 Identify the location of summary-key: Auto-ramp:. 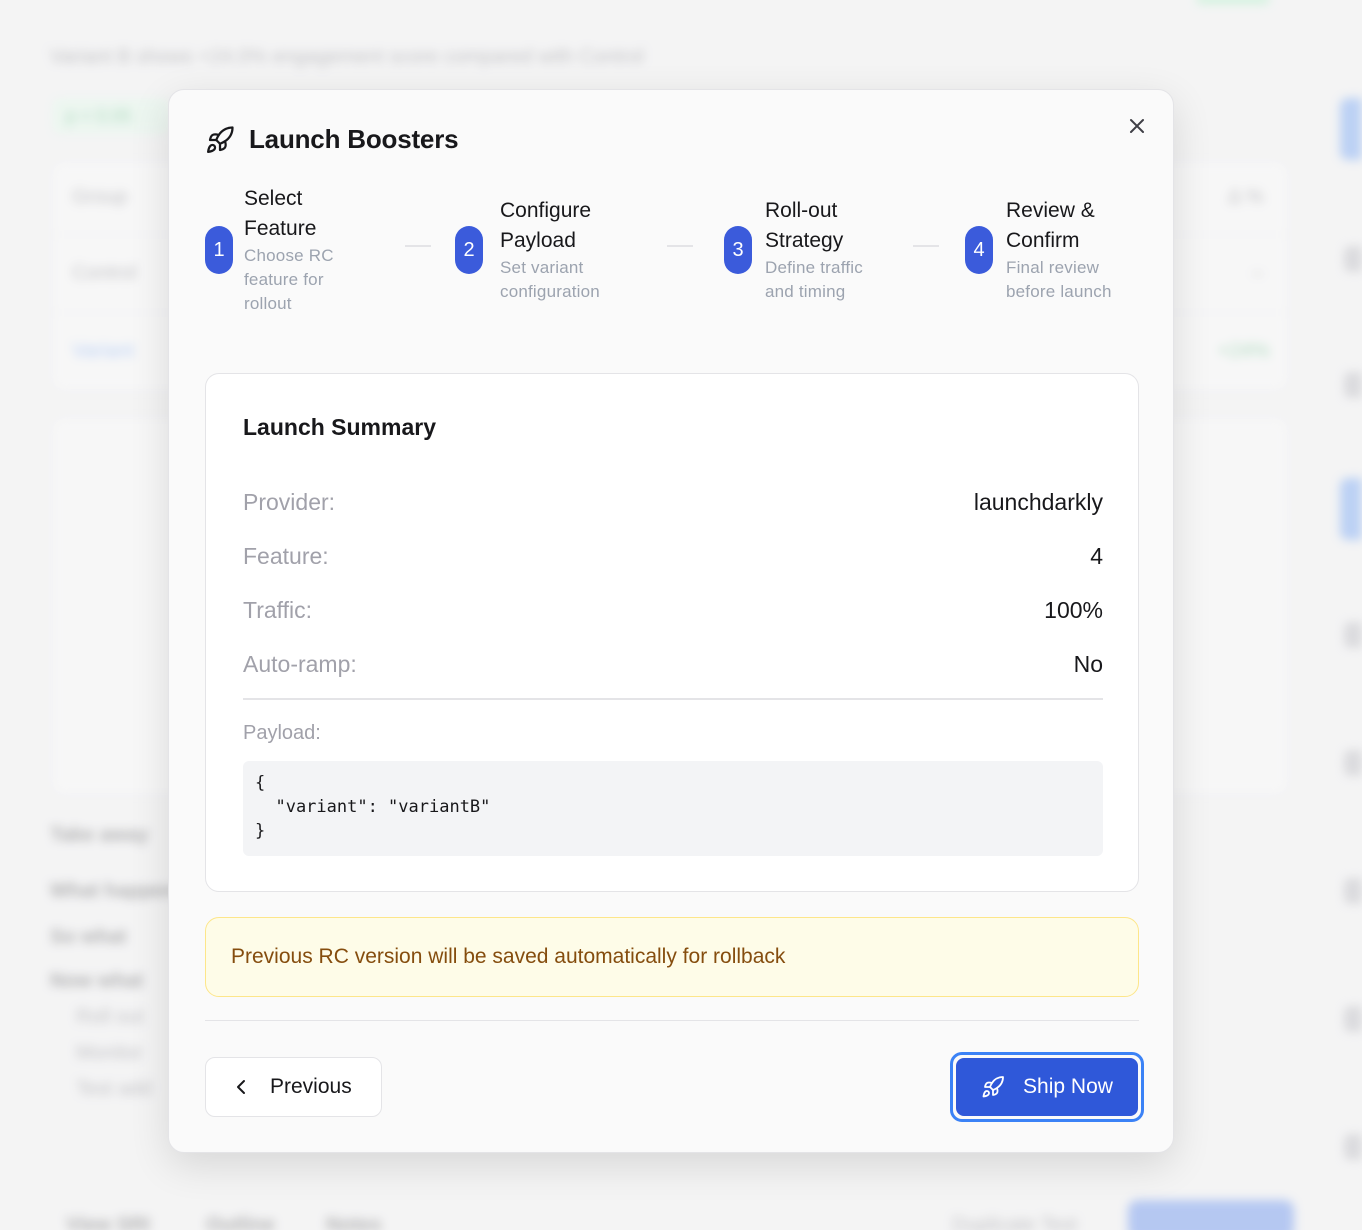
(300, 663).